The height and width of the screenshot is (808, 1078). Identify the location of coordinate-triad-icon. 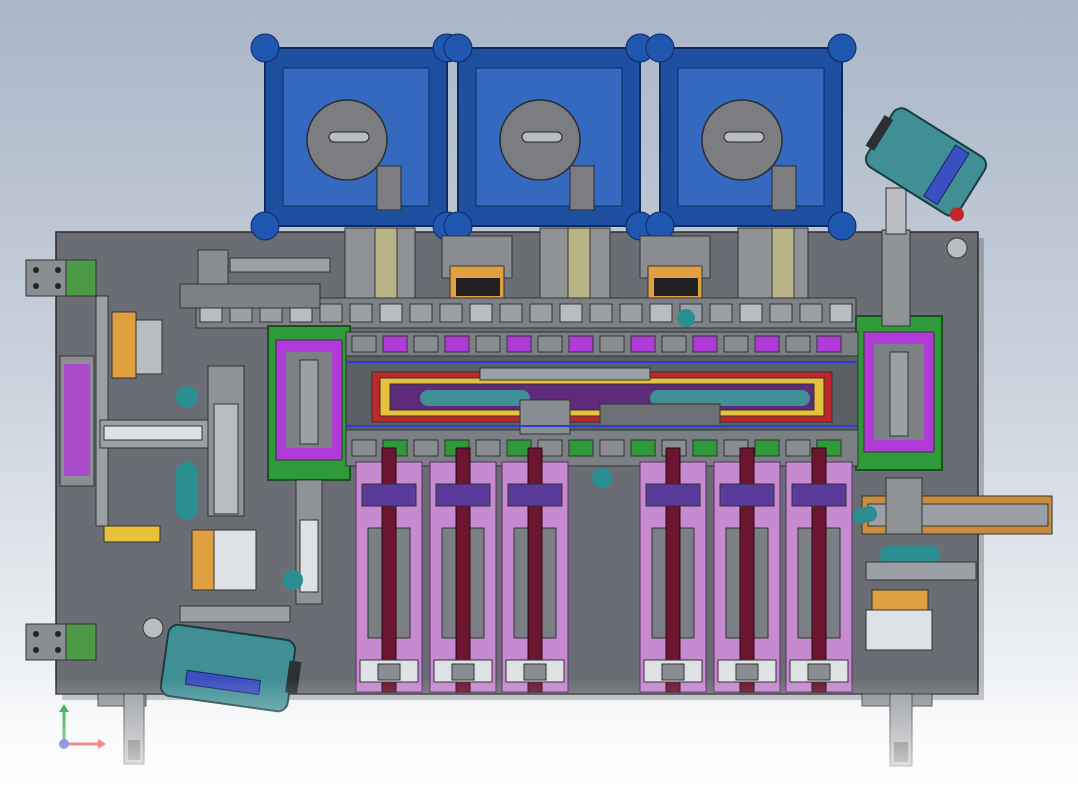
(82, 726).